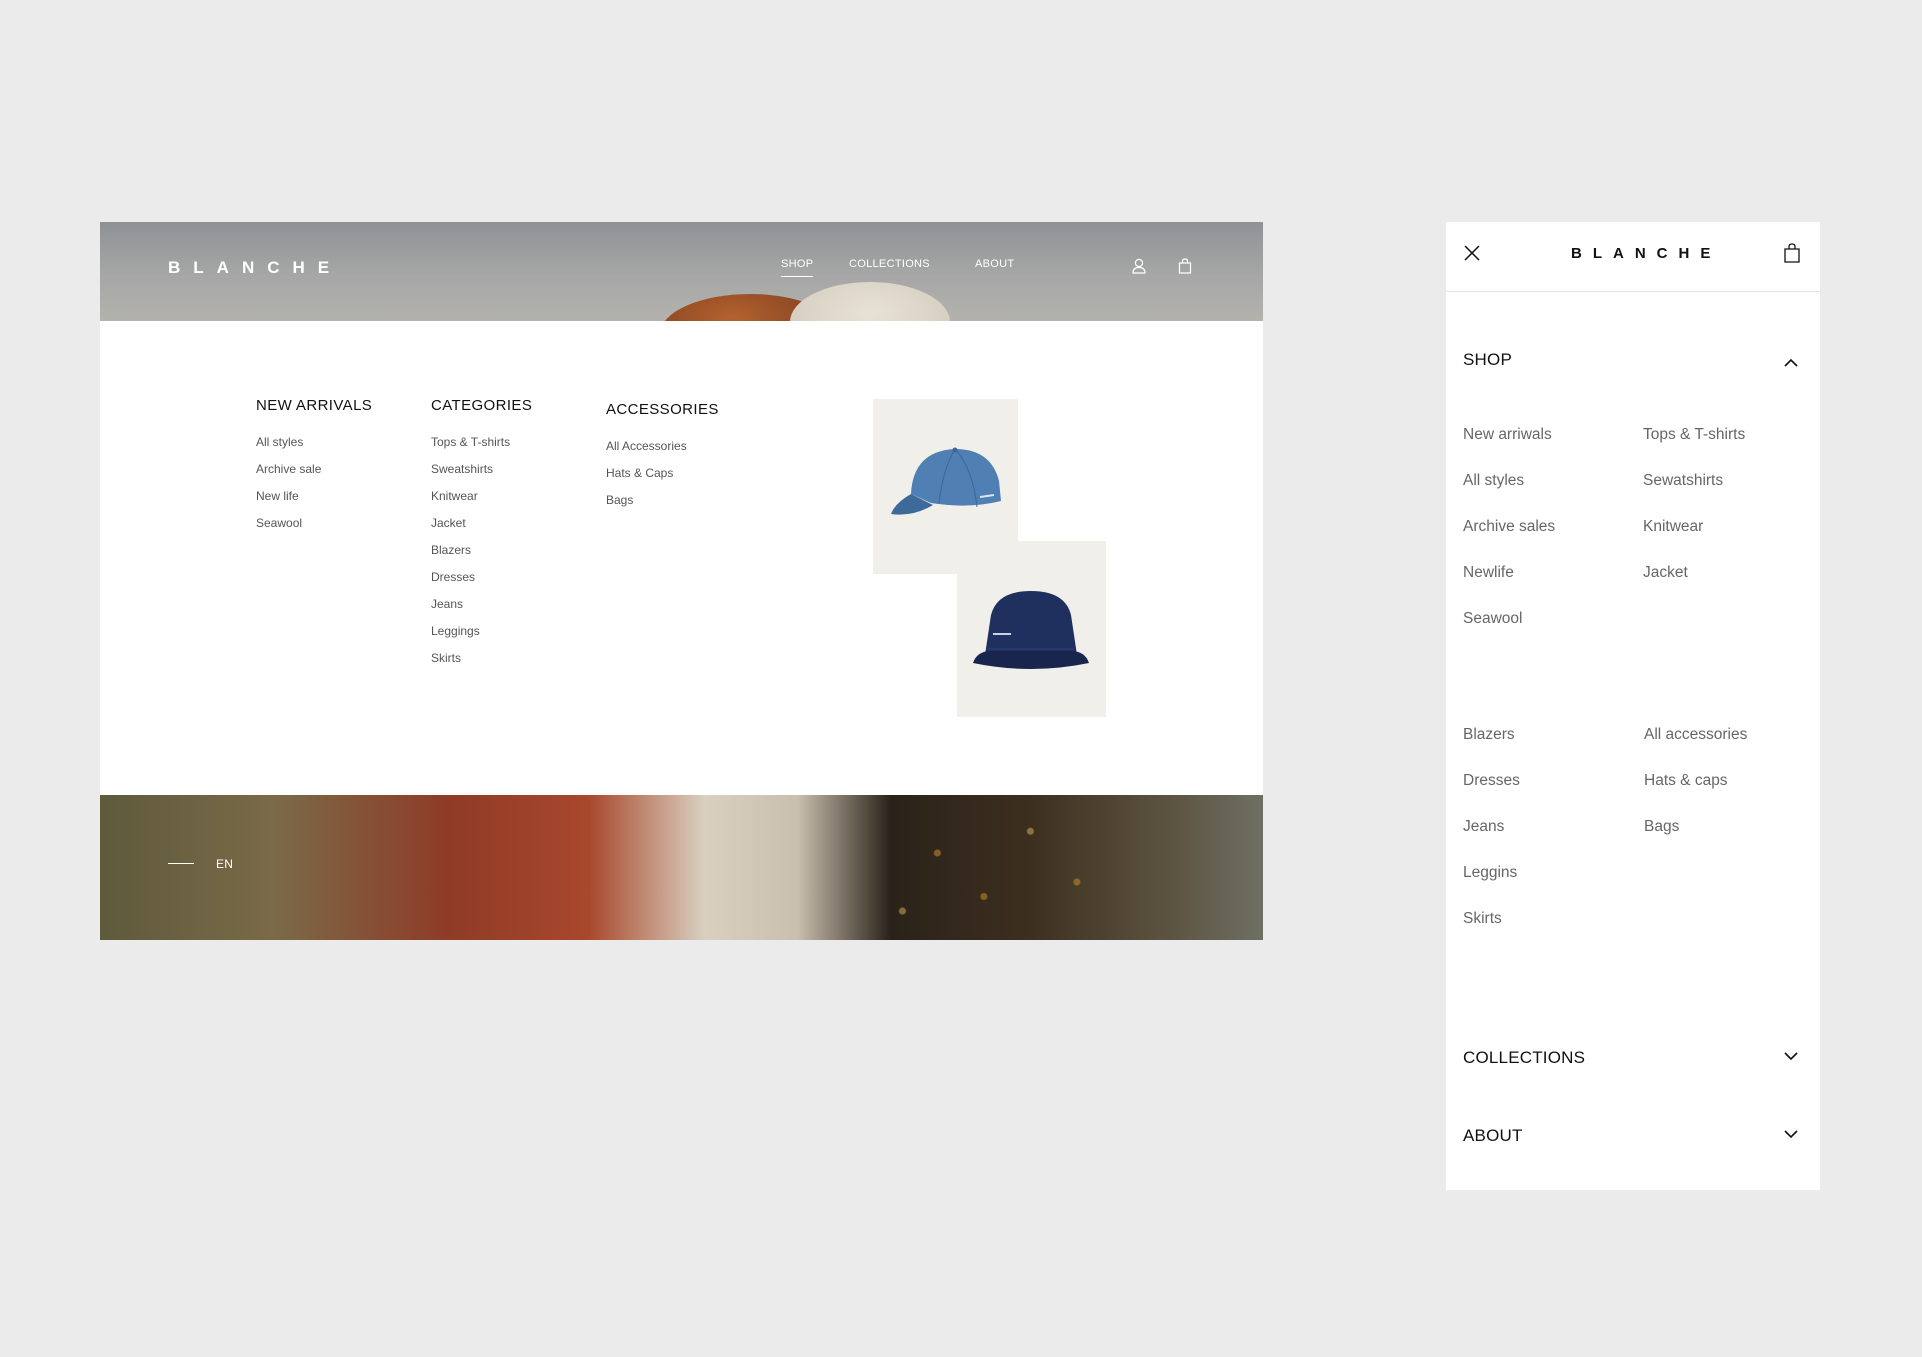 The height and width of the screenshot is (1357, 1922). I want to click on mobile-header: BLANCHE, so click(1633, 257).